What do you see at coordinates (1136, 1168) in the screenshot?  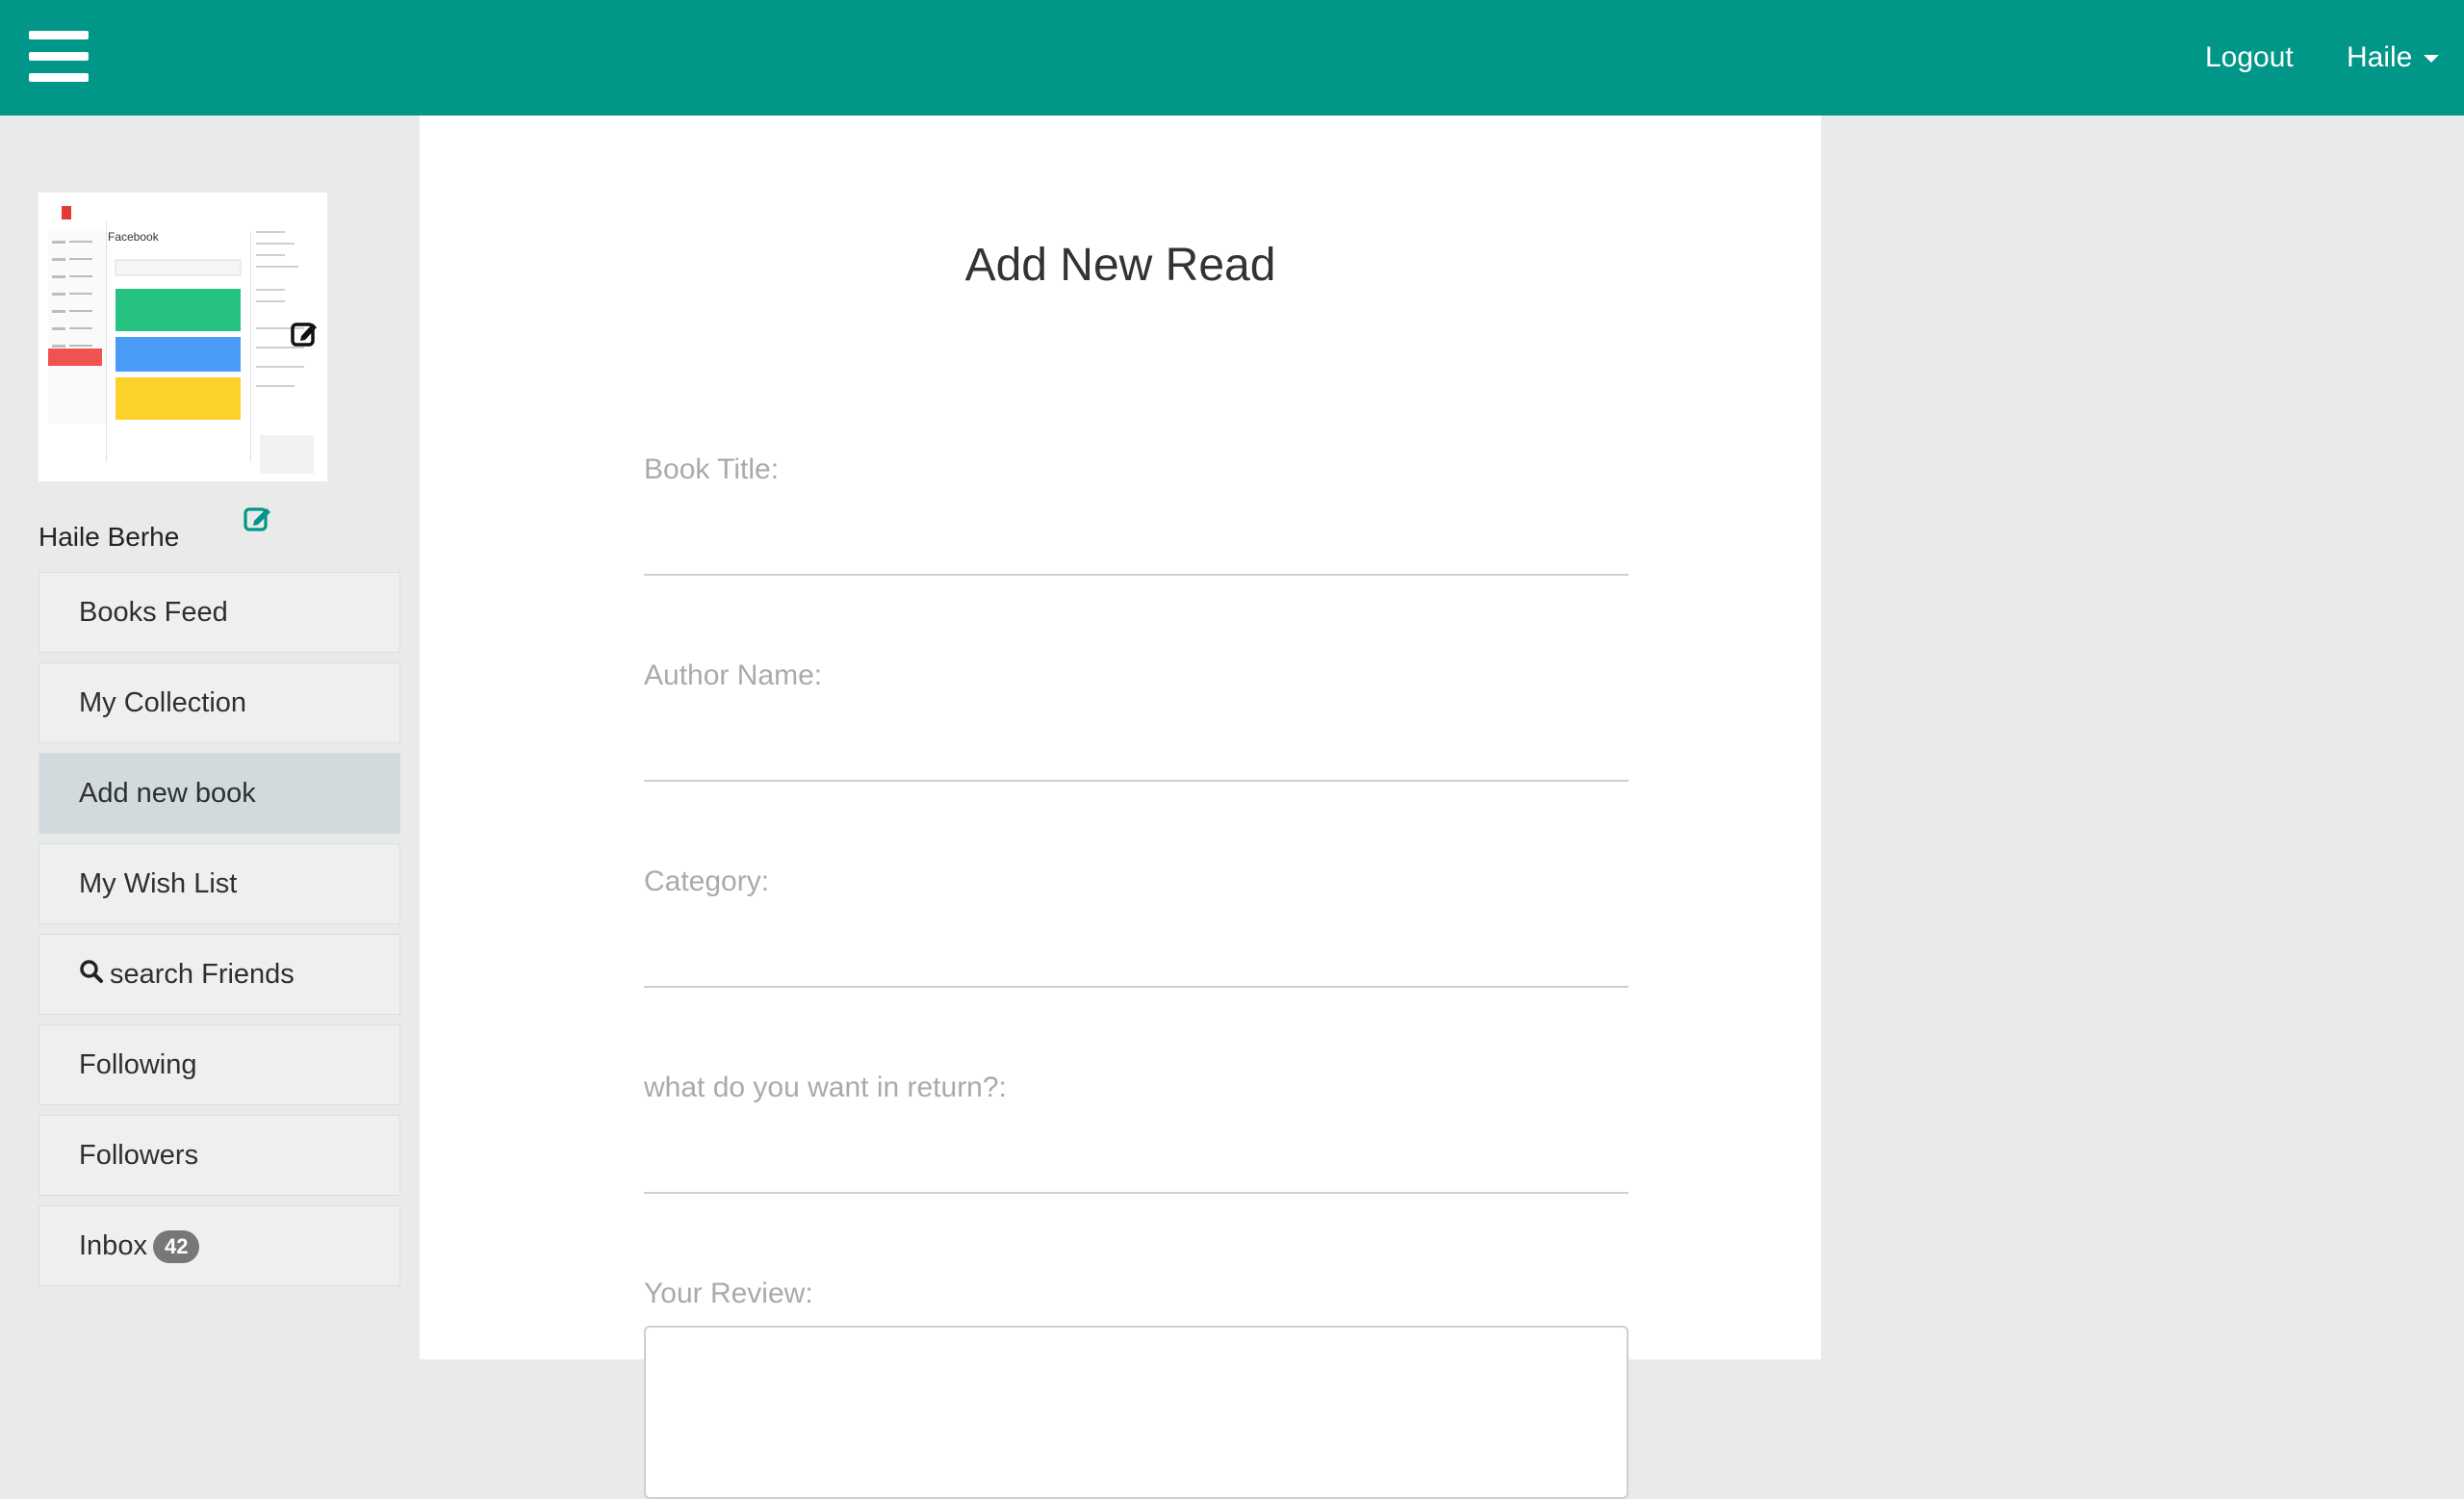 I see `return-wish-input` at bounding box center [1136, 1168].